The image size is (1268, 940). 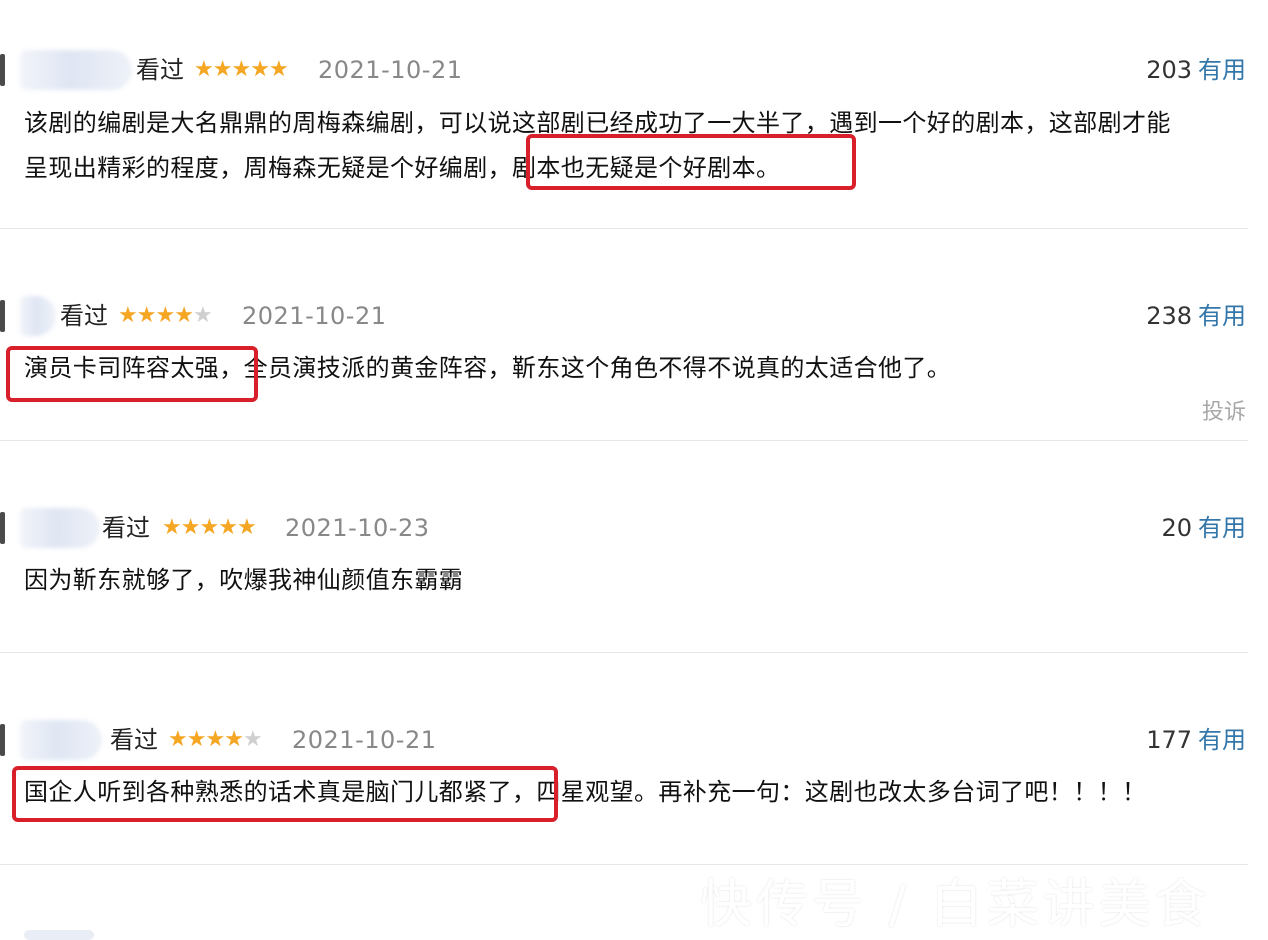 I want to click on review-text-segment: 全员演技派的黄金阵容，靳东这个角色不得不说真的太适合他了。, so click(x=597, y=368).